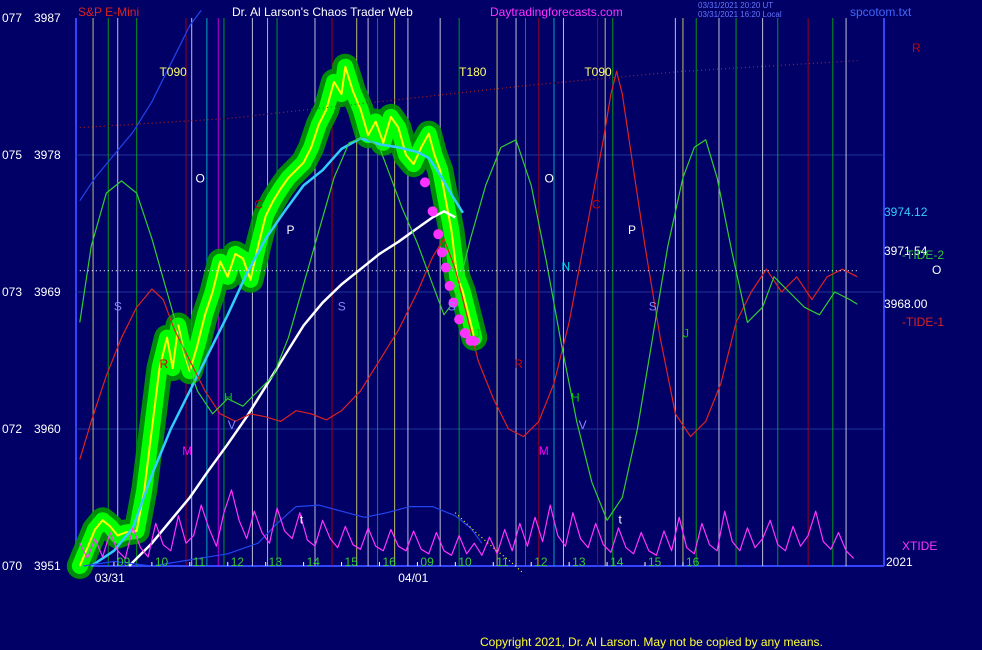 The height and width of the screenshot is (650, 982). Describe the element at coordinates (881, 12) in the screenshot. I see `data-file-label: spcotom.txt` at that location.